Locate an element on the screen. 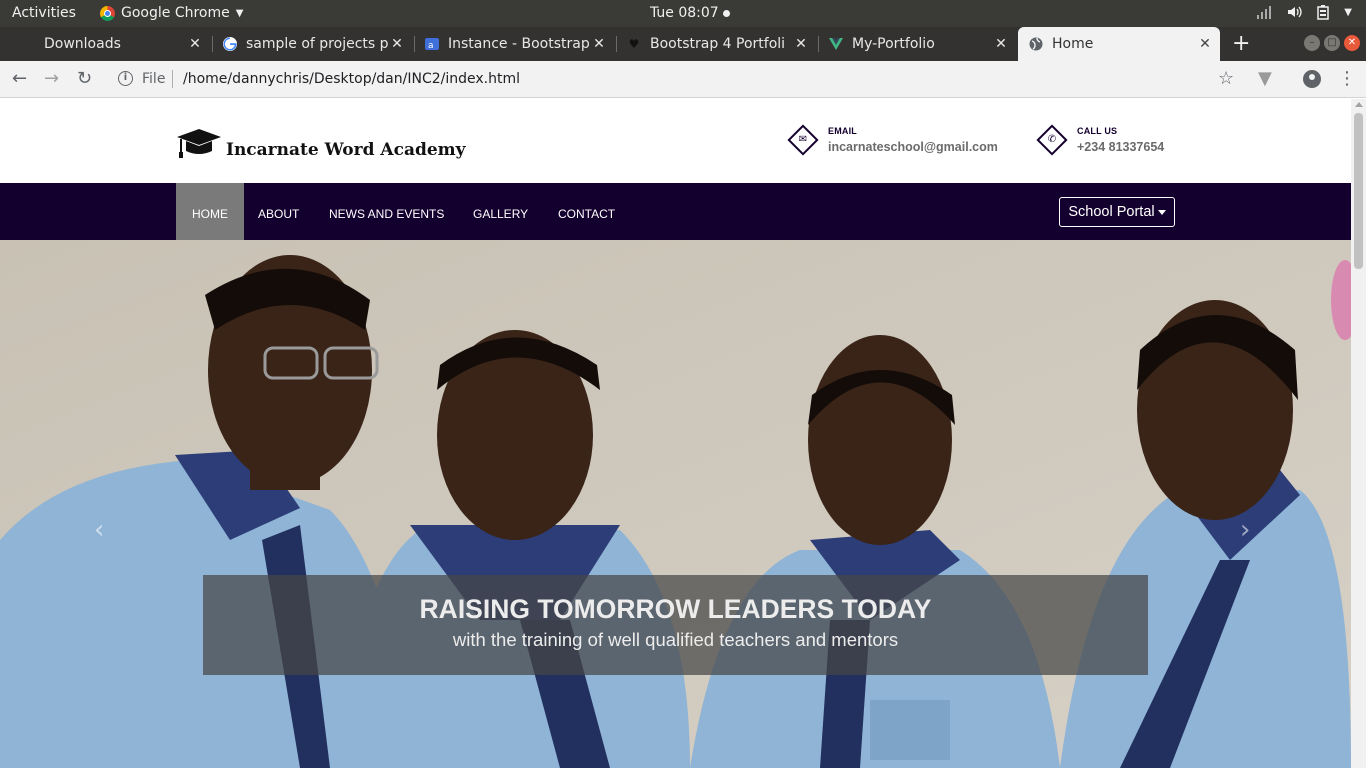 The image size is (1366, 768). profile-avatar-icon is located at coordinates (1312, 79).